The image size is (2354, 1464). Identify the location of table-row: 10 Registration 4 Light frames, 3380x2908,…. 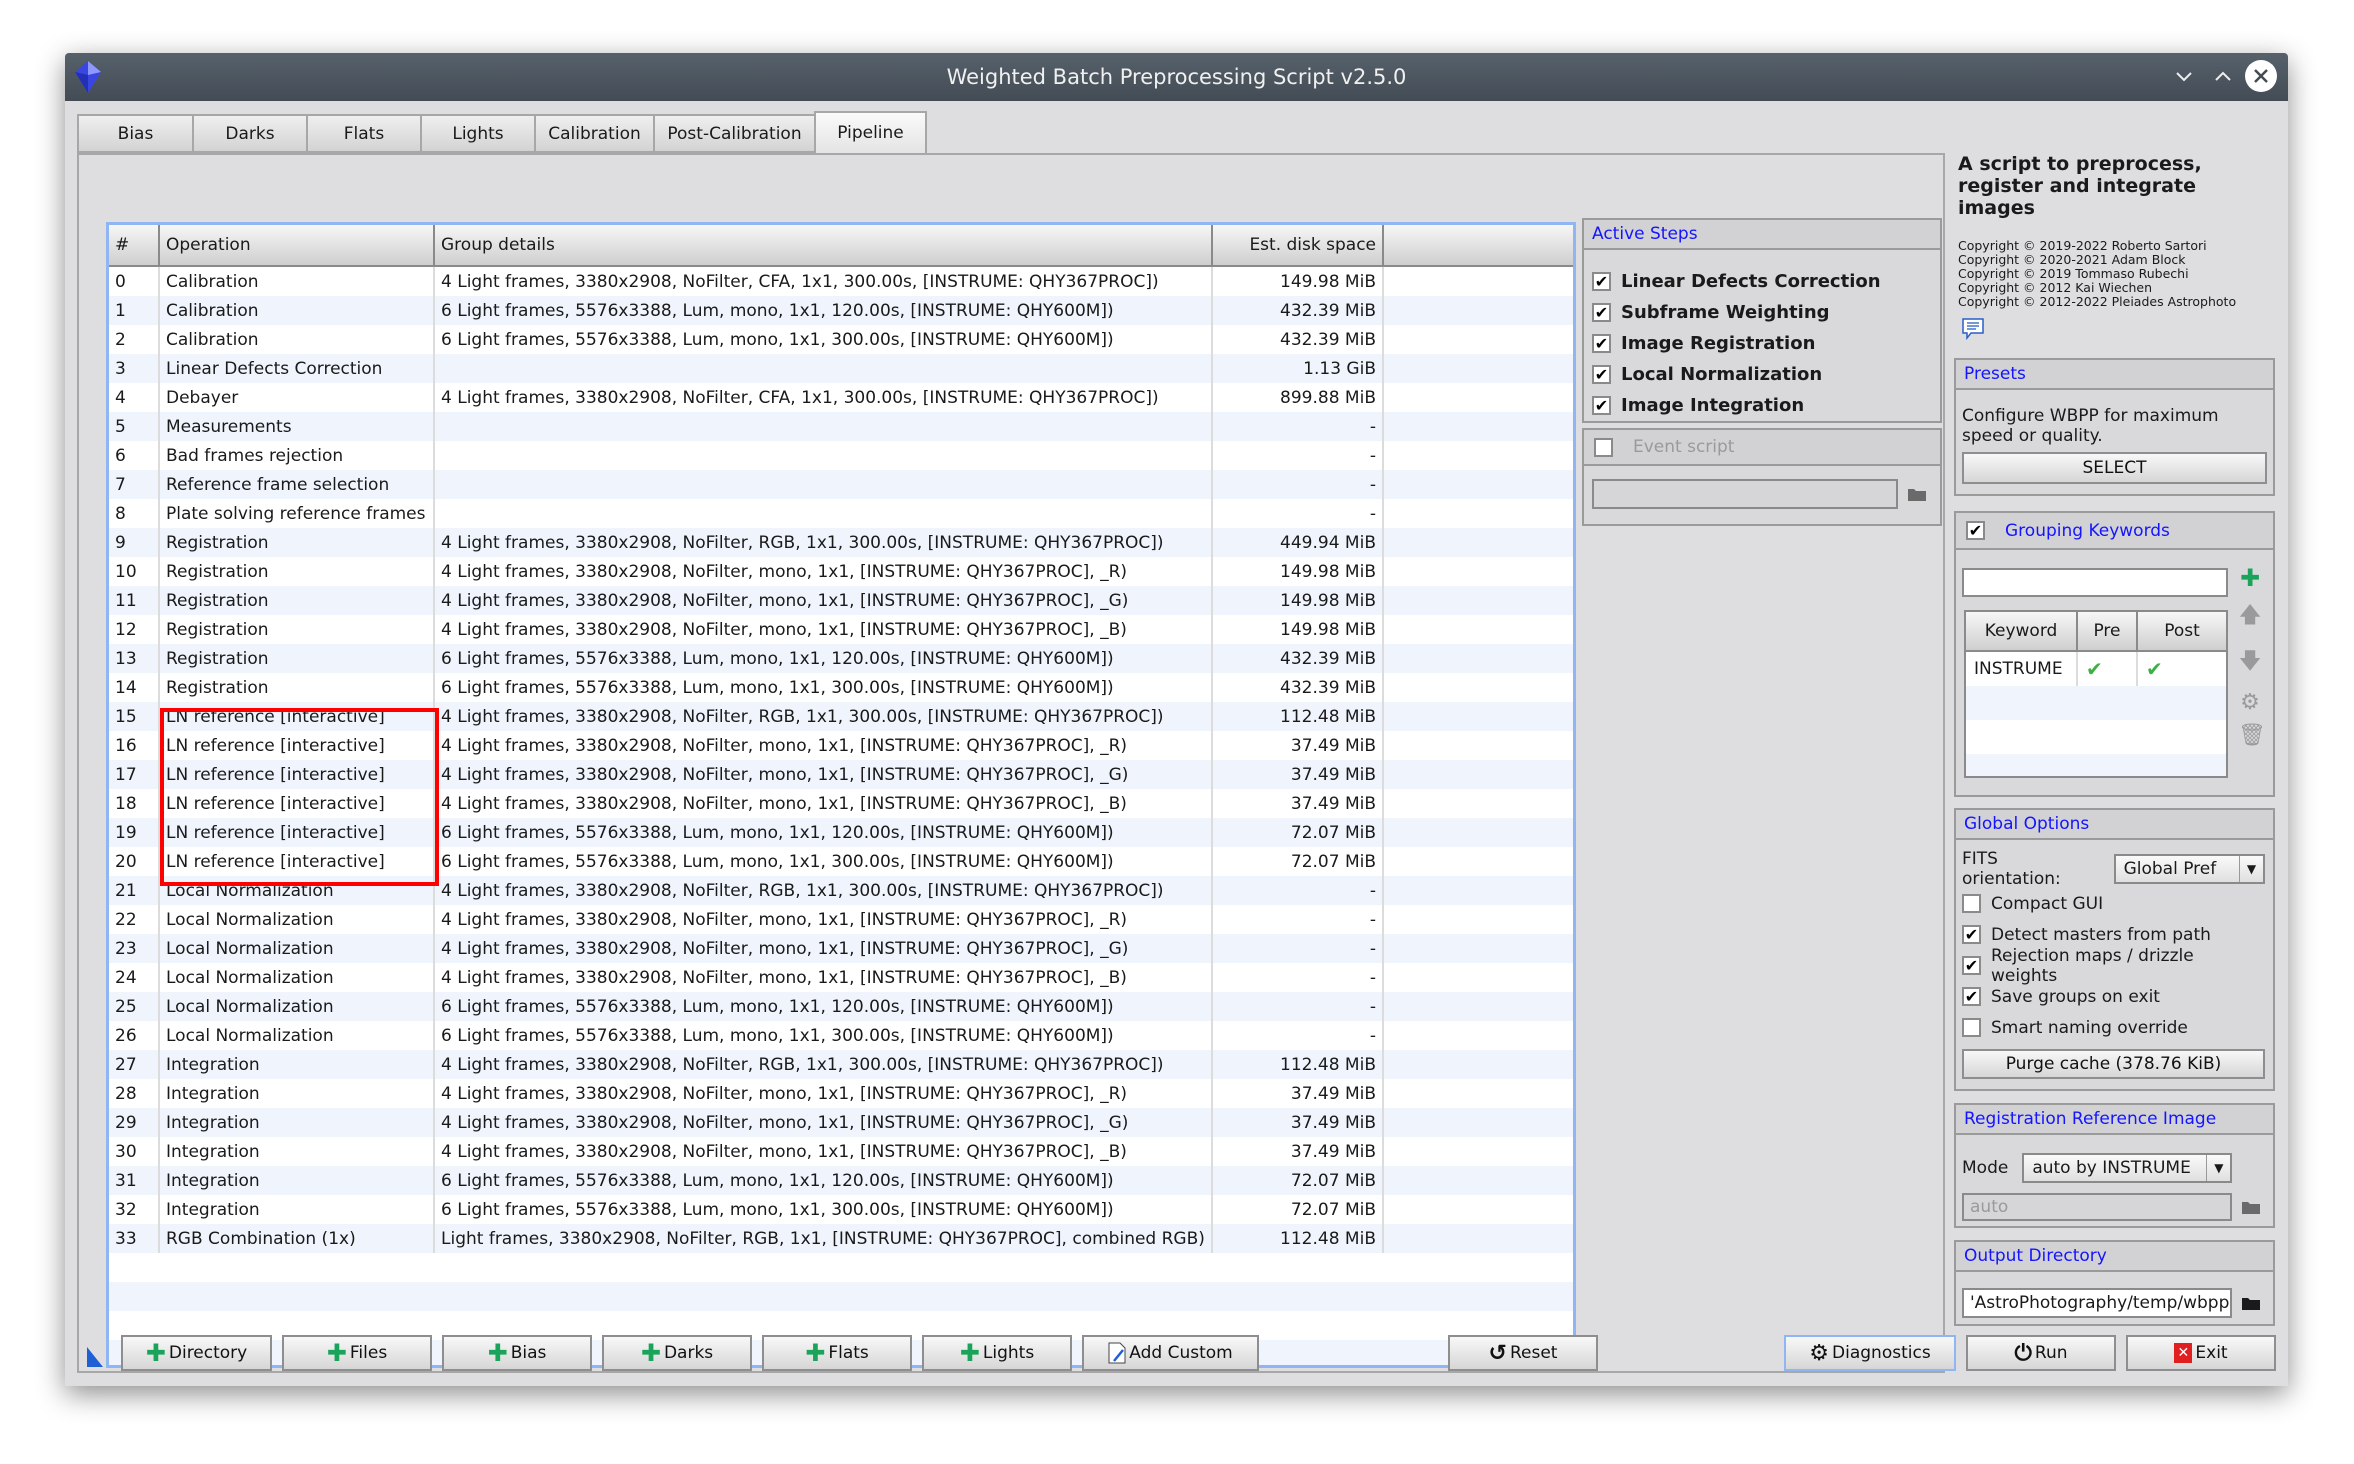
(841, 571).